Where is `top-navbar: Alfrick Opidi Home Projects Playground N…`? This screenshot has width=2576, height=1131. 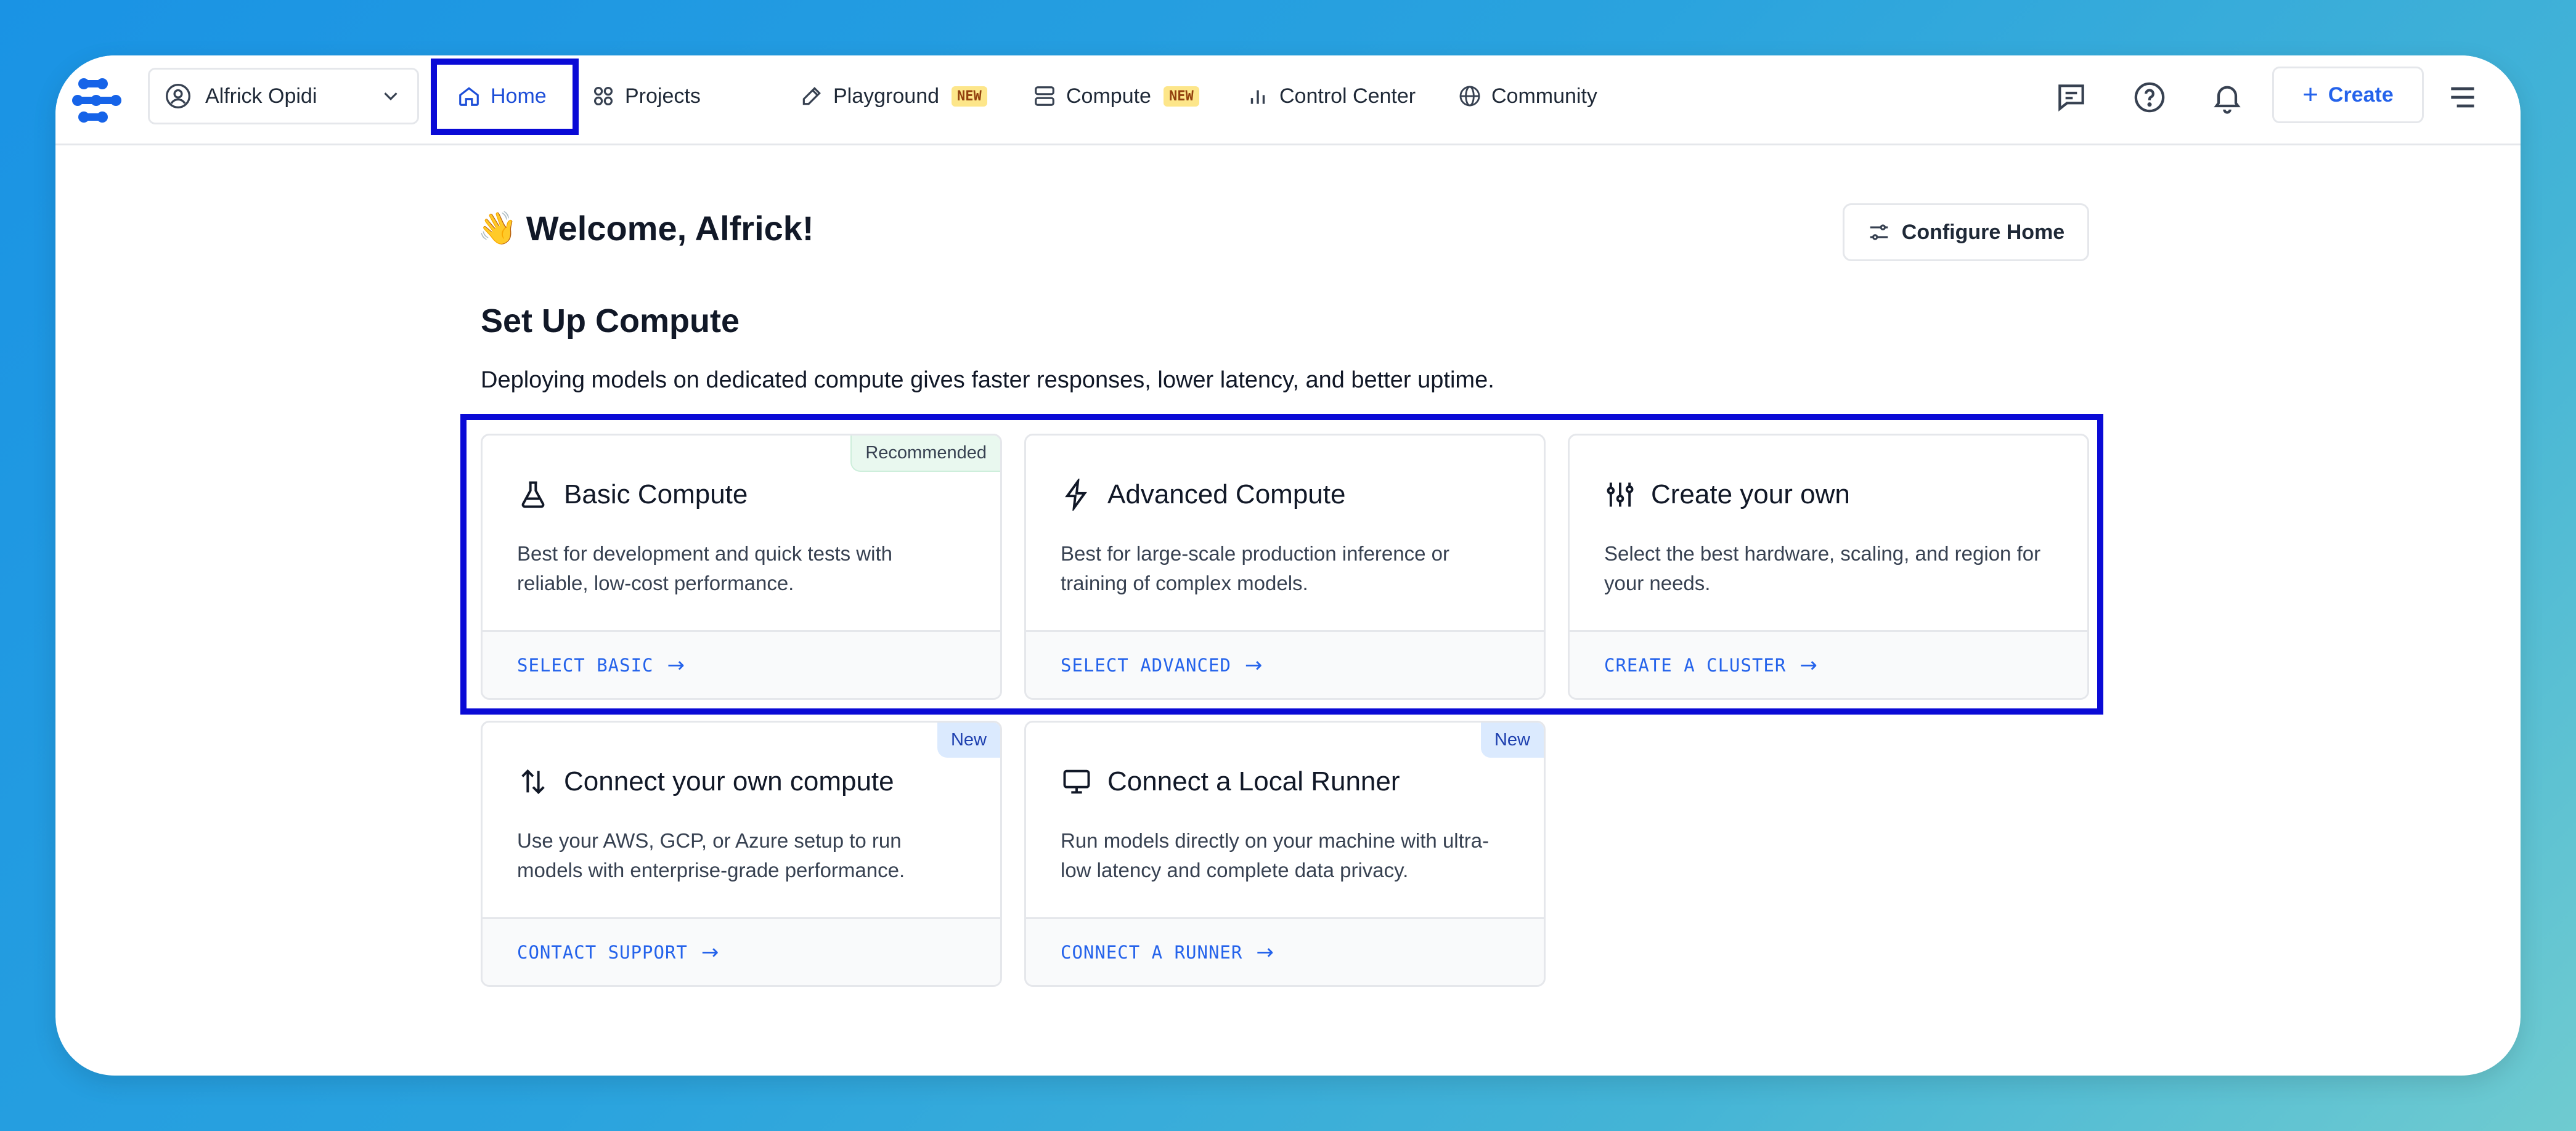 top-navbar: Alfrick Opidi Home Projects Playground N… is located at coordinates (1288, 100).